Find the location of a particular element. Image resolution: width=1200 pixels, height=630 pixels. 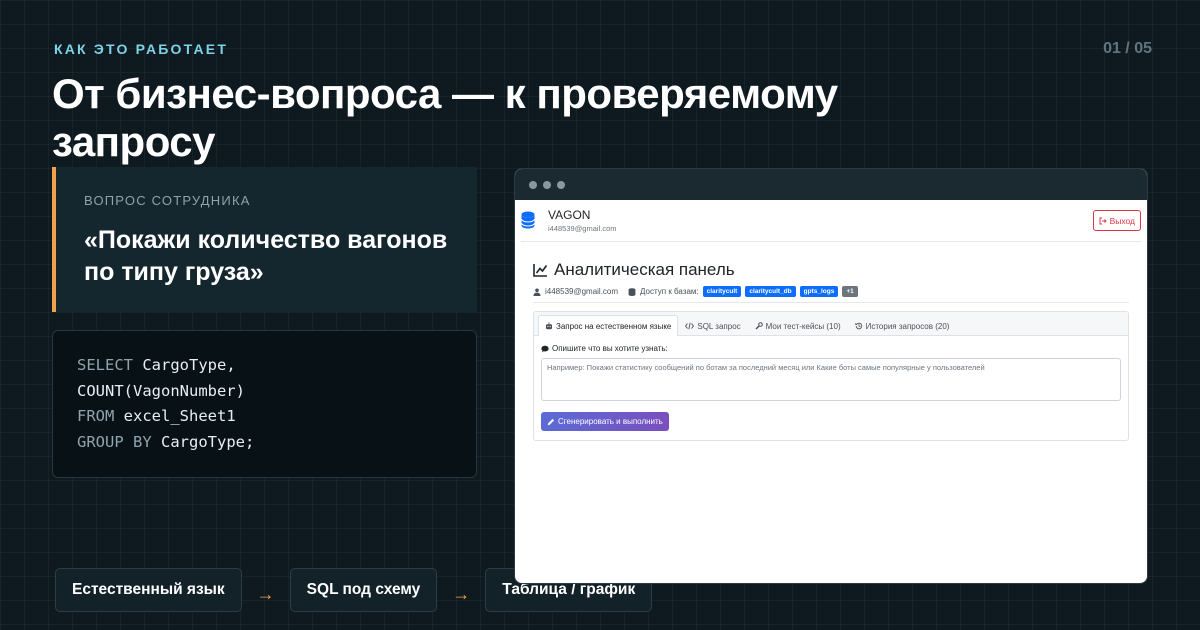

prompt-label: Опишите что вы хотите узнать: is located at coordinates (831, 348).